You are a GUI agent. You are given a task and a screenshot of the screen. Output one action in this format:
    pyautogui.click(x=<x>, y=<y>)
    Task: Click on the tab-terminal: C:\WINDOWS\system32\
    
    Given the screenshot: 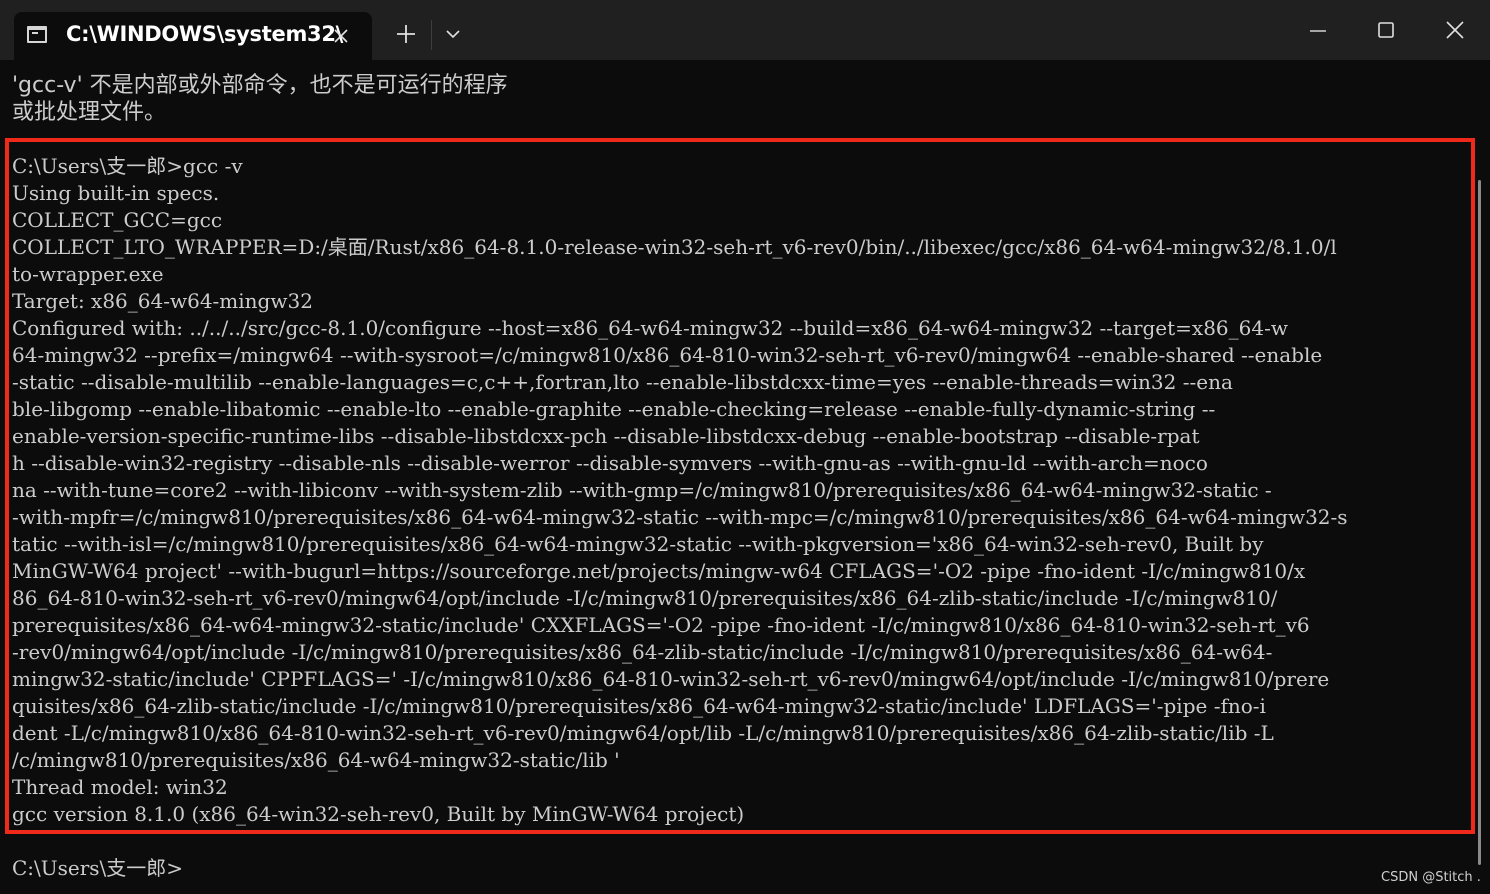 What is the action you would take?
    pyautogui.click(x=193, y=36)
    